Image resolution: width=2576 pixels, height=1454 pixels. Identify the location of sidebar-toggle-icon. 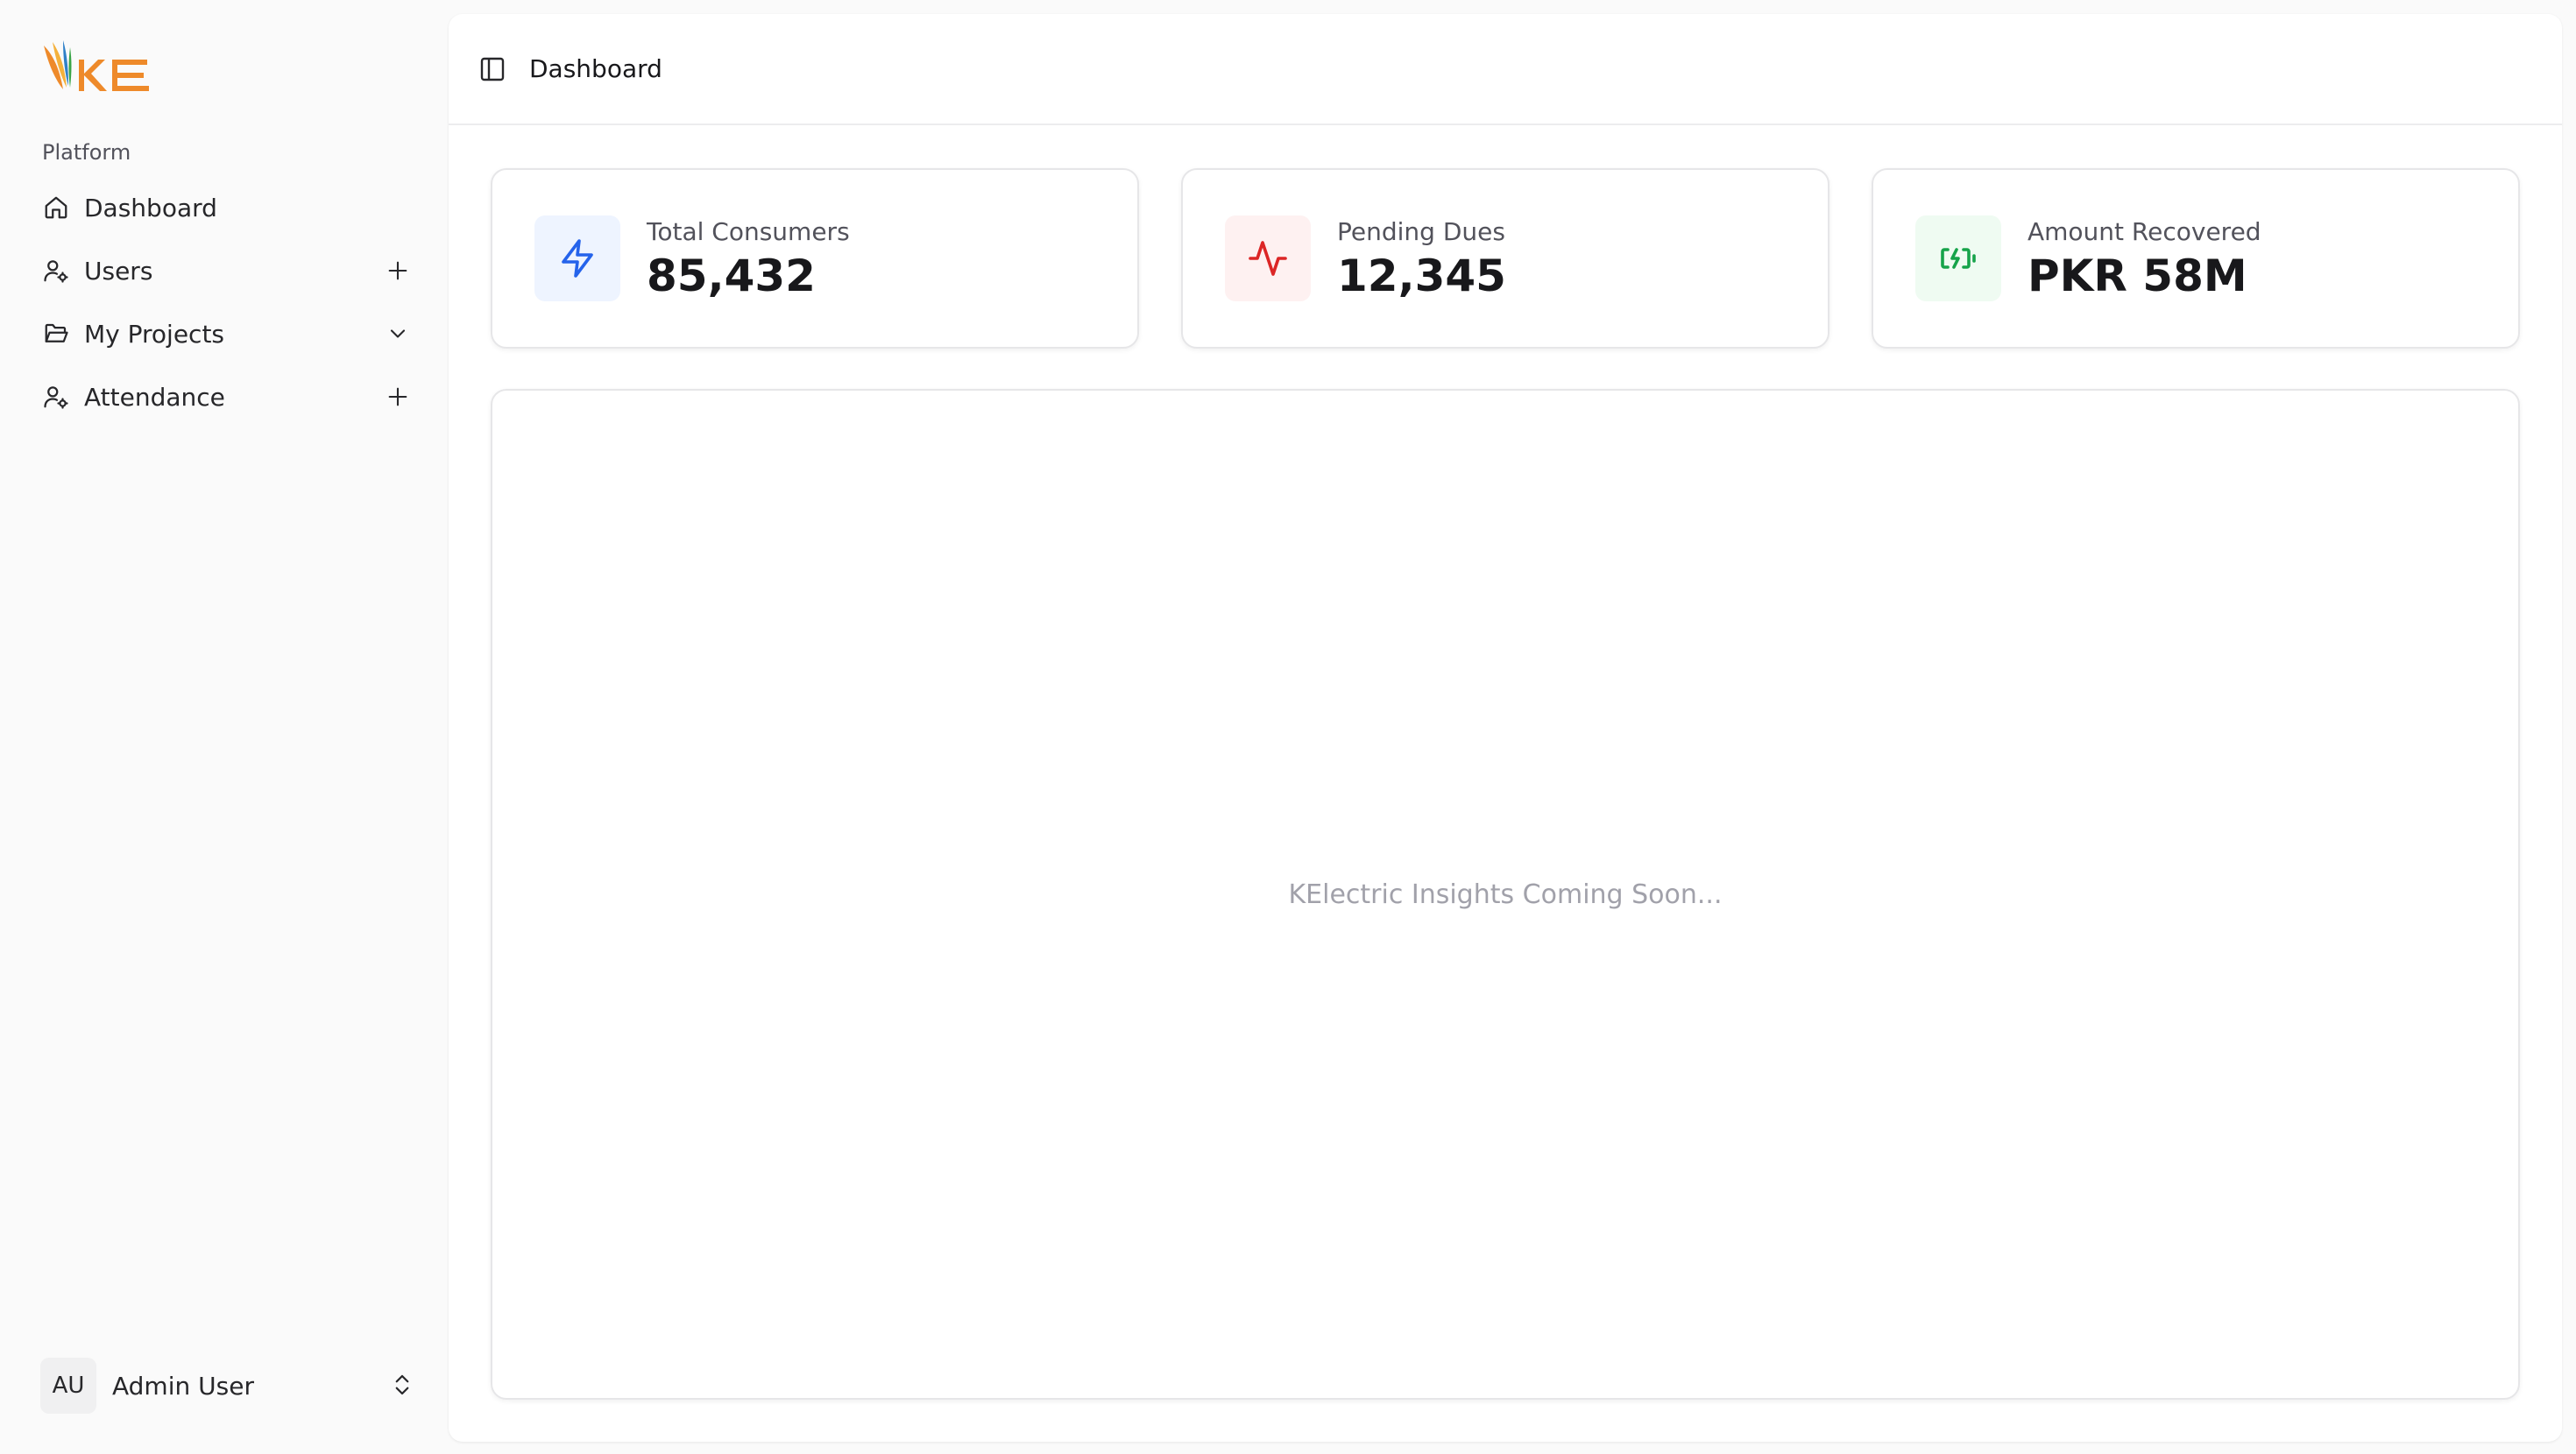
(492, 69).